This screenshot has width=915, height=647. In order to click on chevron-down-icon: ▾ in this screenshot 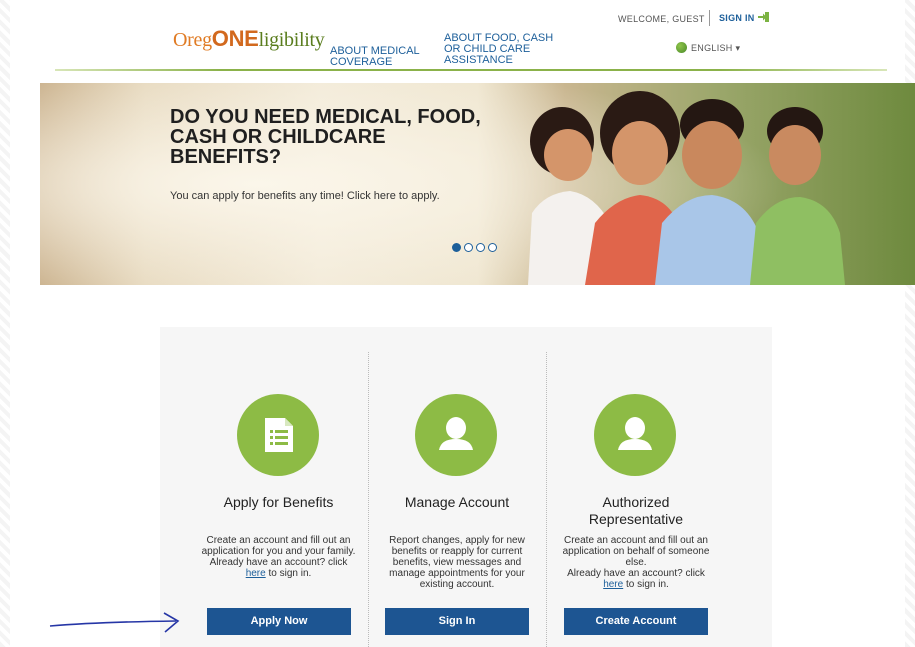, I will do `click(738, 48)`.